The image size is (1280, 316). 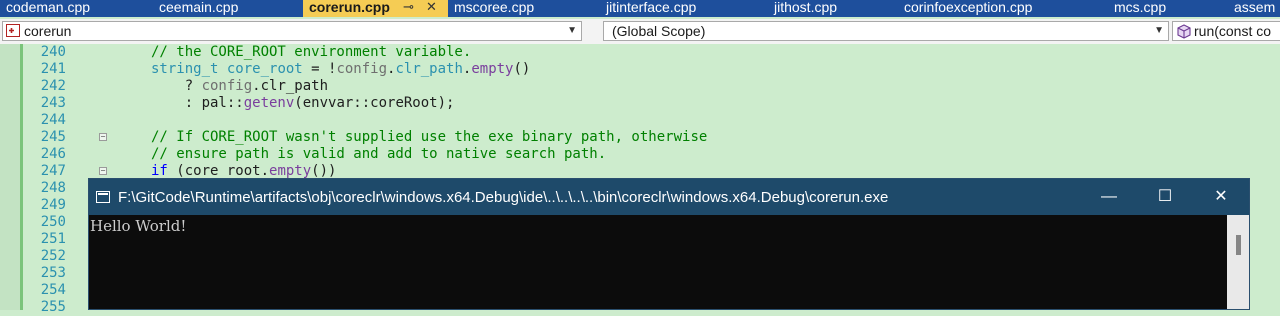 I want to click on line-number: 247, so click(x=53, y=171).